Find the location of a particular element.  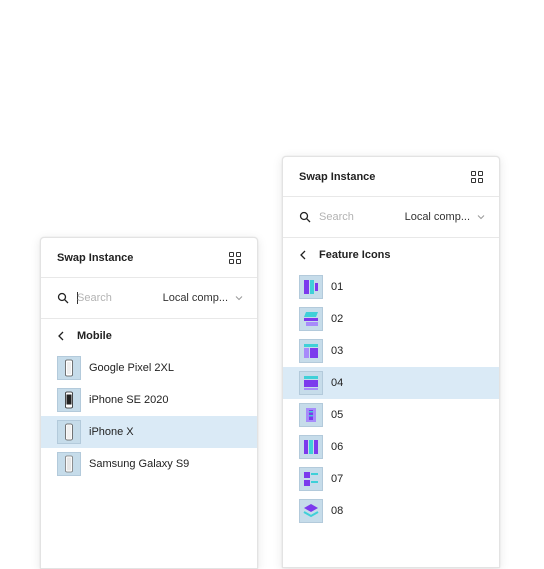

list-item-selected: 04 is located at coordinates (391, 383).